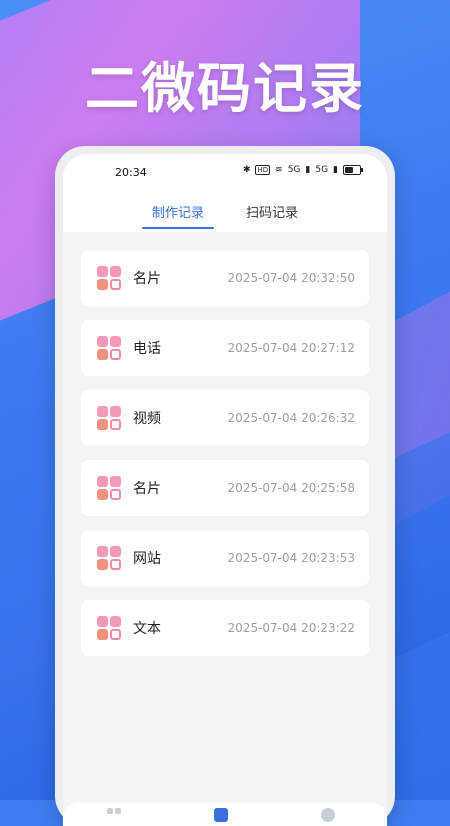 The width and height of the screenshot is (450, 826). Describe the element at coordinates (291, 348) in the screenshot. I see `record-time: 2025-07-04 20:27:12` at that location.